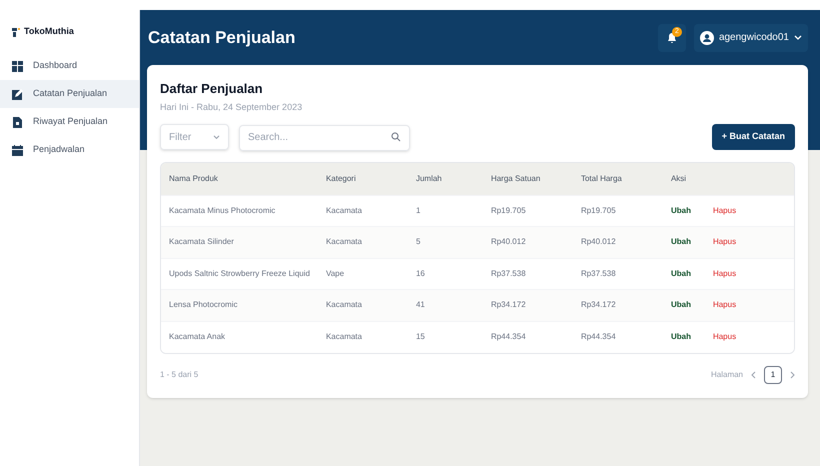 This screenshot has width=820, height=466. I want to click on table-cell: Lensa Photocromic, so click(203, 305).